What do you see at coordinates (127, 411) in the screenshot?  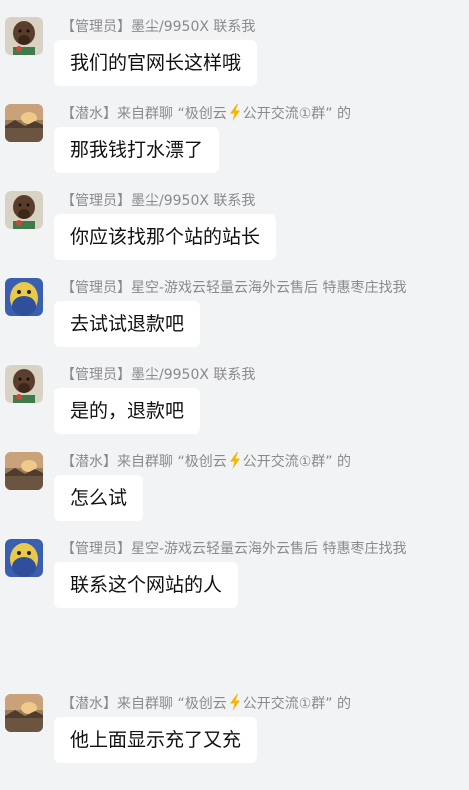 I see `message-bubble: 是的，退款吧` at bounding box center [127, 411].